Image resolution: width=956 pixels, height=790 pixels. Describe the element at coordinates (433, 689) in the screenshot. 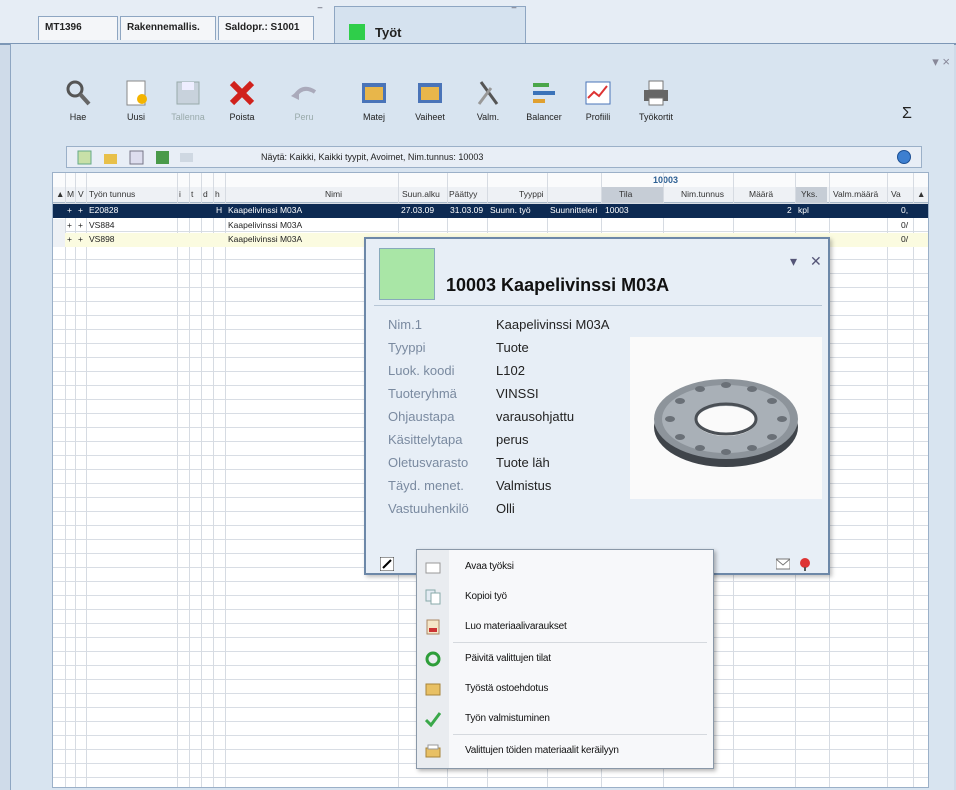

I see `purchase-icon` at that location.